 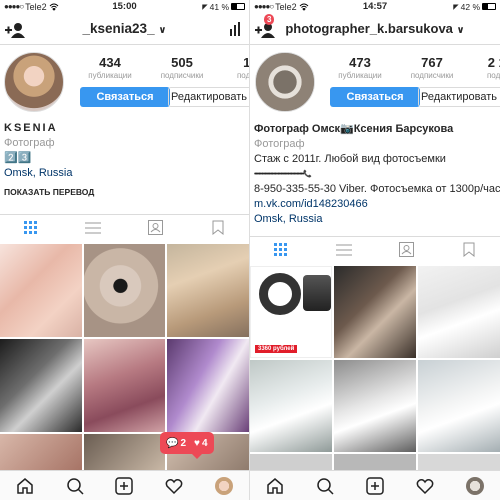 I want to click on stats-bars-icon, so click(x=236, y=29).